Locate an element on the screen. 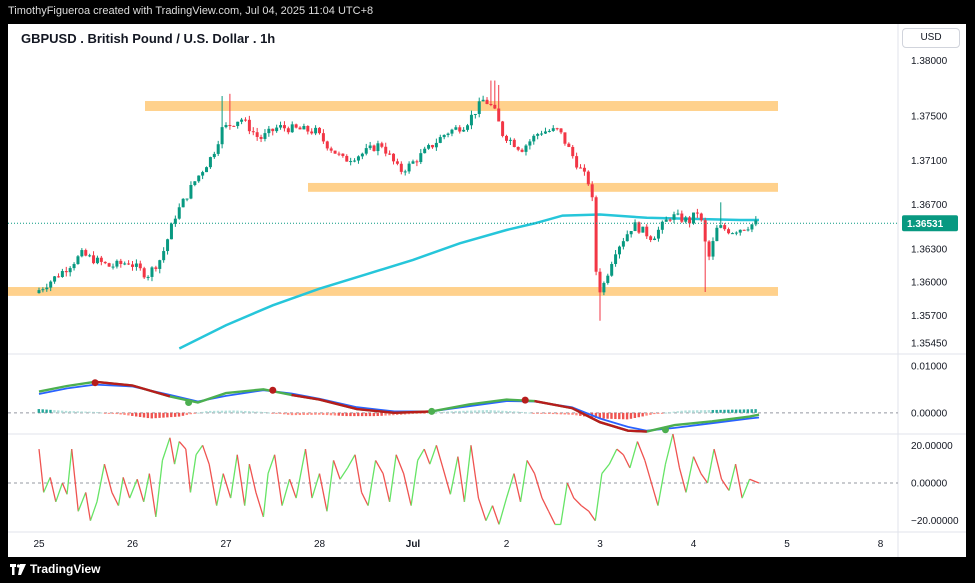 The height and width of the screenshot is (583, 975). currency-selector: USD is located at coordinates (931, 38).